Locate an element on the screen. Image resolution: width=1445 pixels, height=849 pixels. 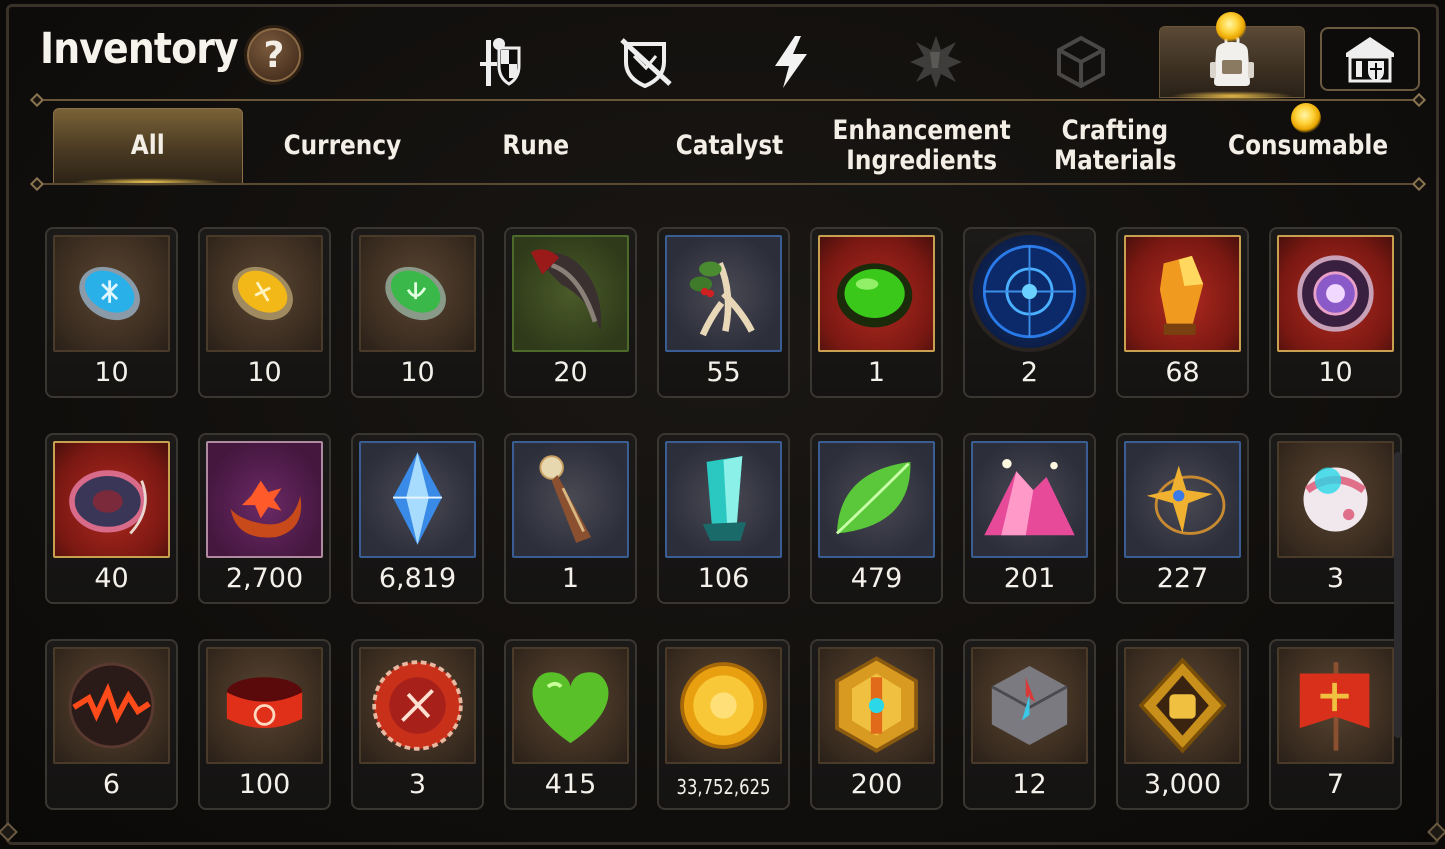
guild-button is located at coordinates (1370, 59).